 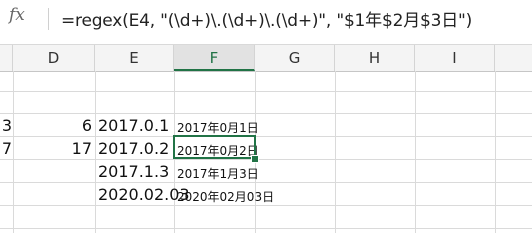 I want to click on insert-function-button: fx, so click(x=20, y=18).